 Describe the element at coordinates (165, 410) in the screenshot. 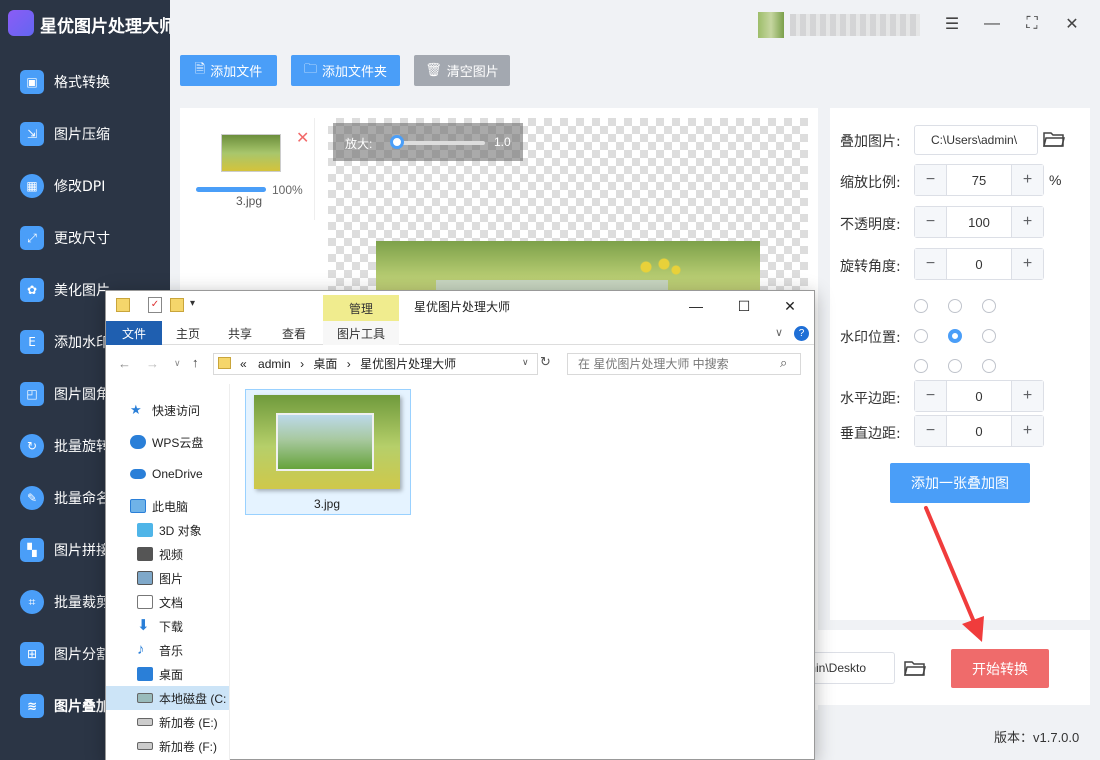

I see `nav-quick-access: ★ 快速访问` at that location.